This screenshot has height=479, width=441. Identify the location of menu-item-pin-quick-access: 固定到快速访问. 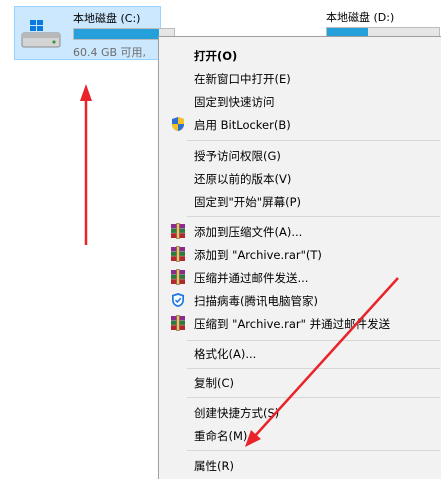
(300, 101).